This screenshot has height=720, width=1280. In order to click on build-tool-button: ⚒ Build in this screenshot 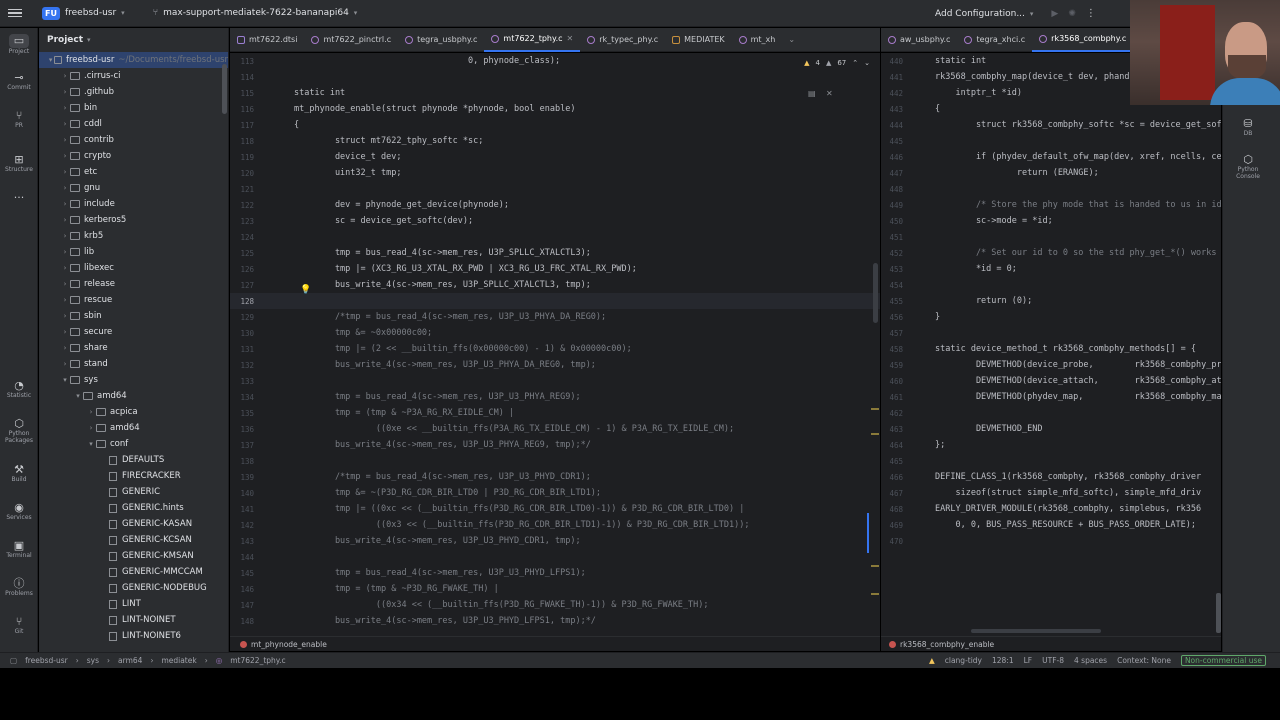, I will do `click(19, 474)`.